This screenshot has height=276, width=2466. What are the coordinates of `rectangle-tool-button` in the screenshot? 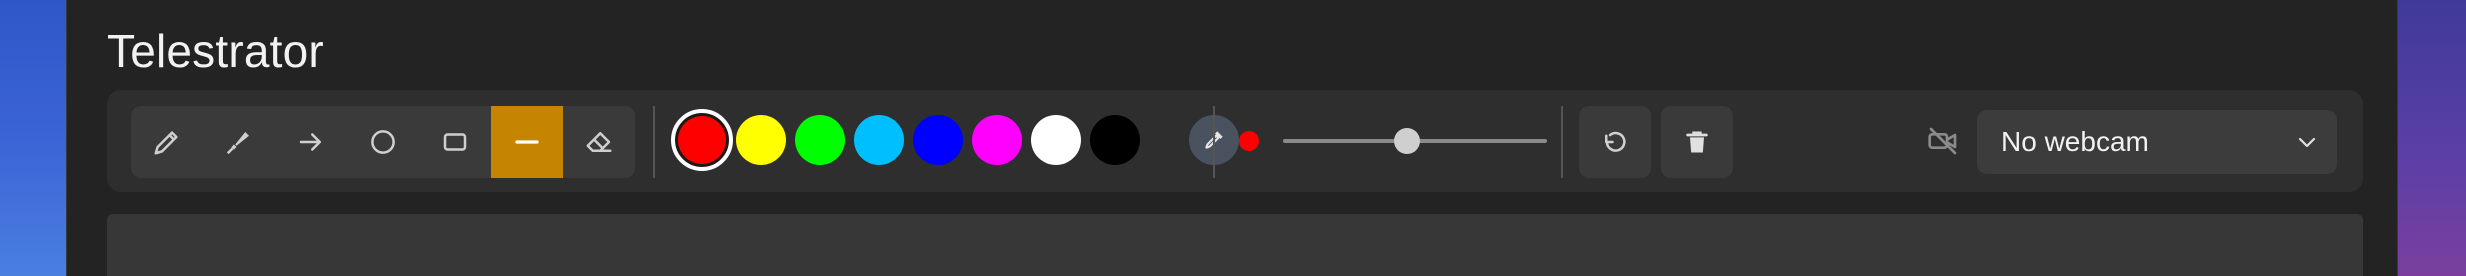 It's located at (455, 142).